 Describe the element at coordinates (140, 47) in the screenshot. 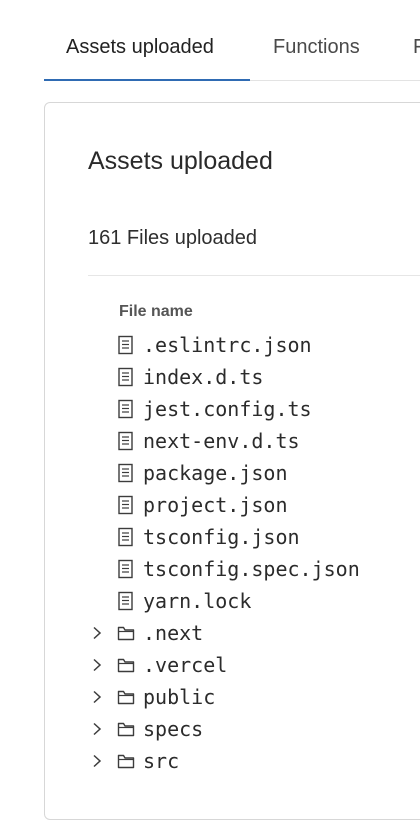

I see `tab-assets-uploaded: Assets uploaded` at that location.